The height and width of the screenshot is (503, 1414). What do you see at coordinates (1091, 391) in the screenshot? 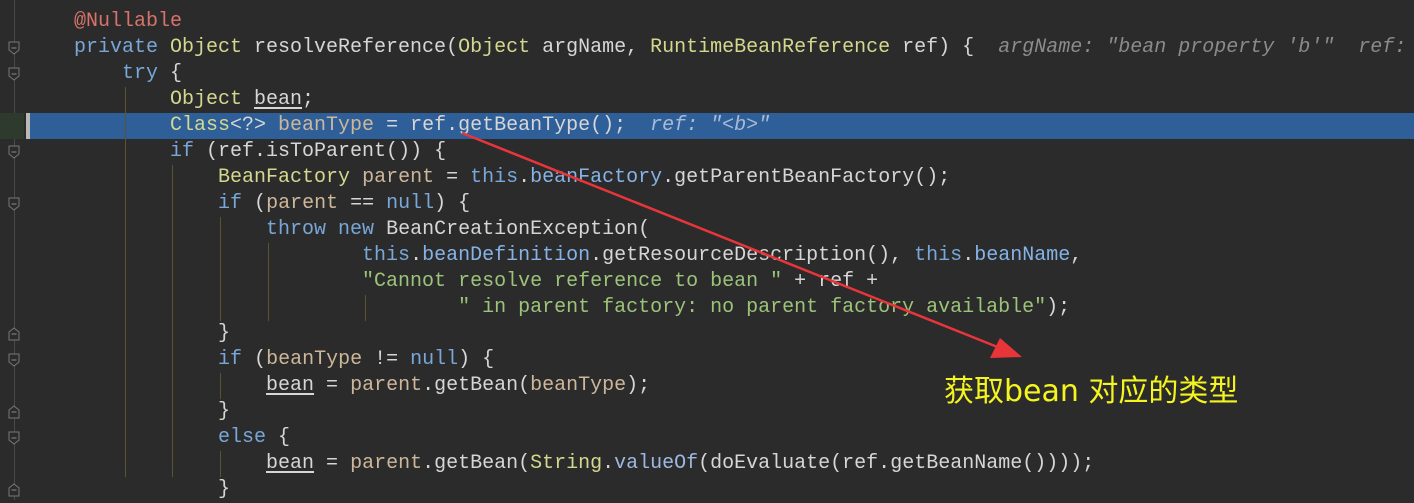
I see `annotation-label: 获取bean 对应的类型` at bounding box center [1091, 391].